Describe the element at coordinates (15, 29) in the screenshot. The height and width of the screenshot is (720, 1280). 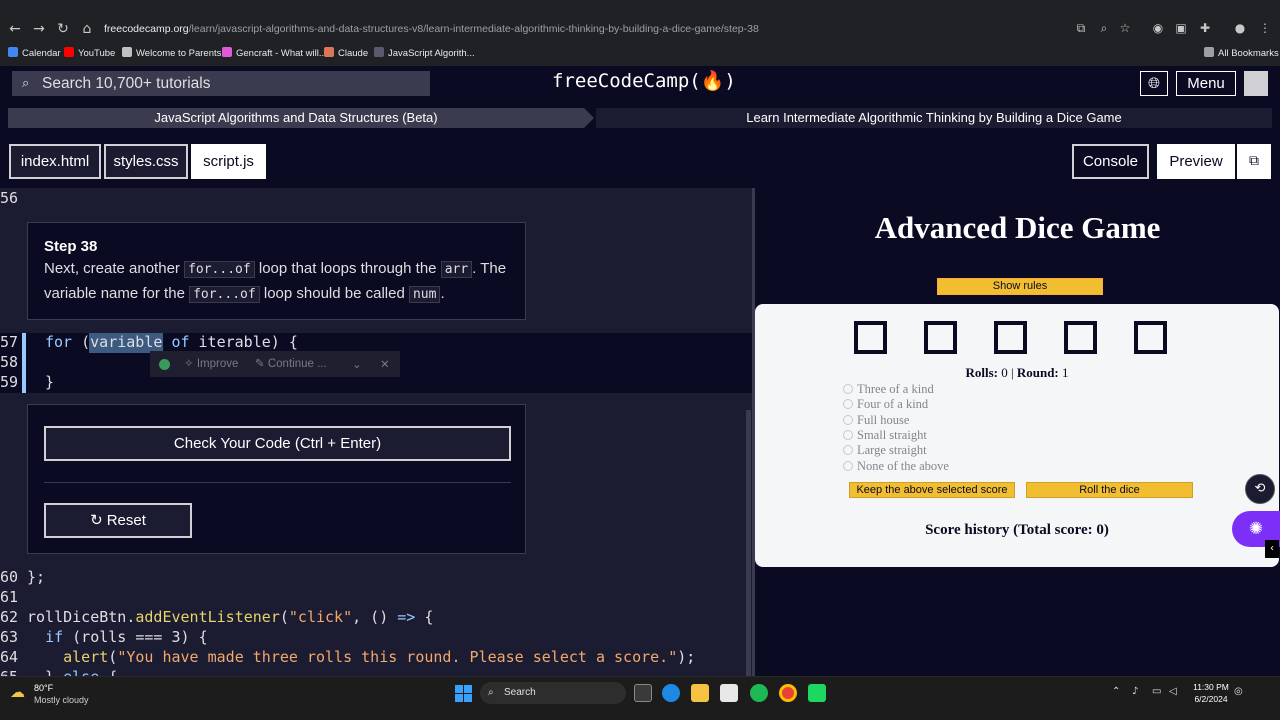
I see `back-icon: ←` at that location.